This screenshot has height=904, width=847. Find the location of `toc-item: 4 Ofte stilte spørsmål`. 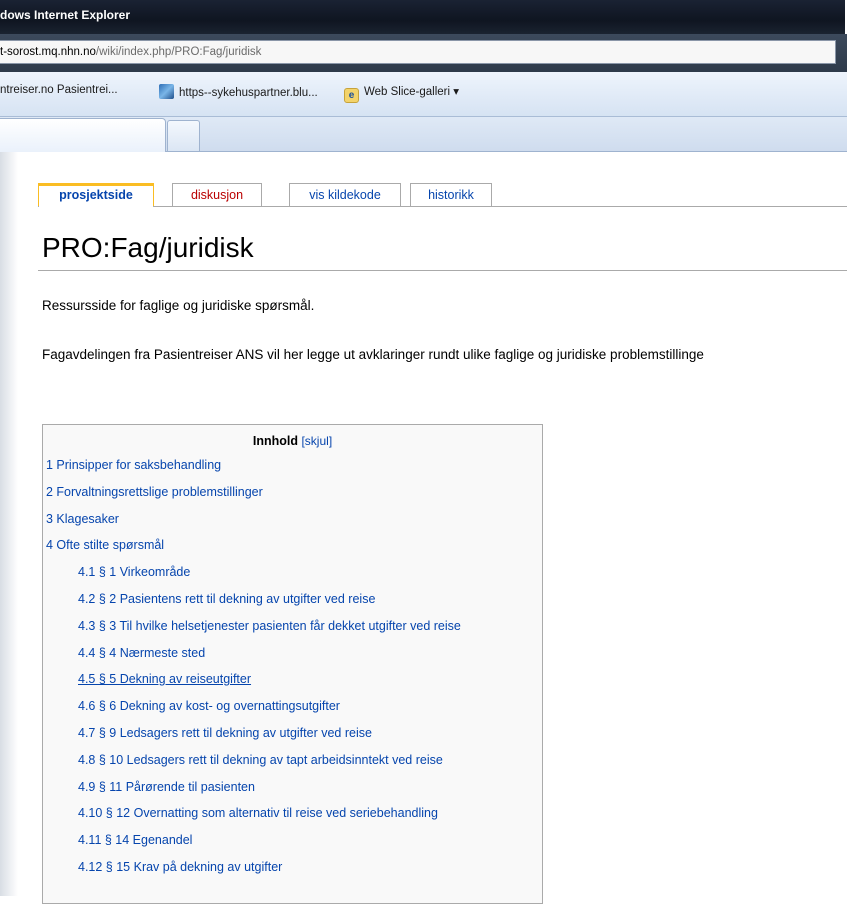

toc-item: 4 Ofte stilte spørsmål is located at coordinates (105, 545).